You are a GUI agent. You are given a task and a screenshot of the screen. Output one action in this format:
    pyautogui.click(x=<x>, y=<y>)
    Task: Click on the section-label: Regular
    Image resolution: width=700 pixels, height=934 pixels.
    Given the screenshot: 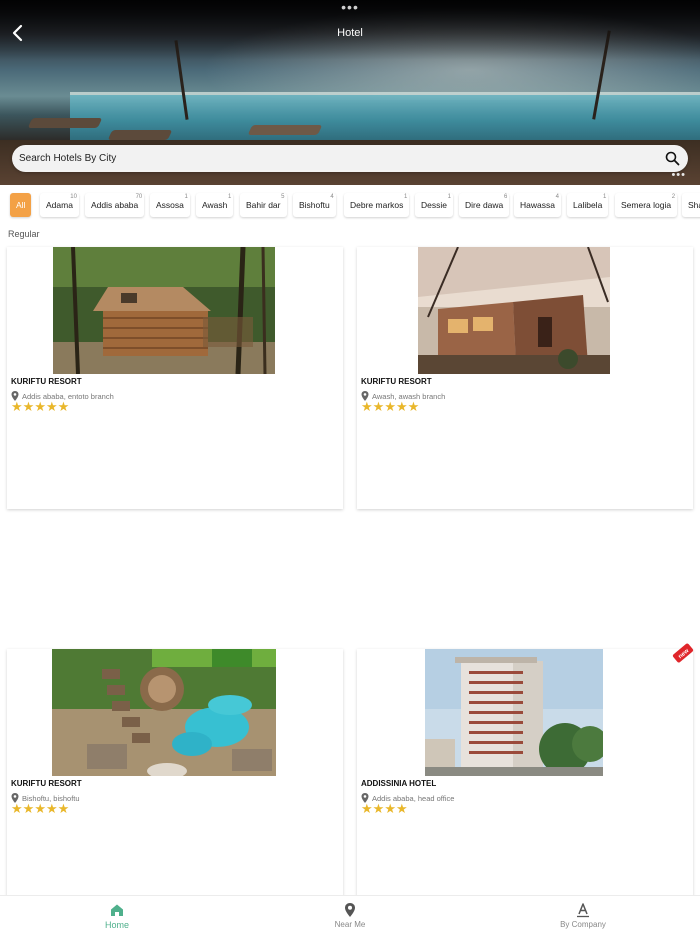 What is the action you would take?
    pyautogui.click(x=24, y=234)
    